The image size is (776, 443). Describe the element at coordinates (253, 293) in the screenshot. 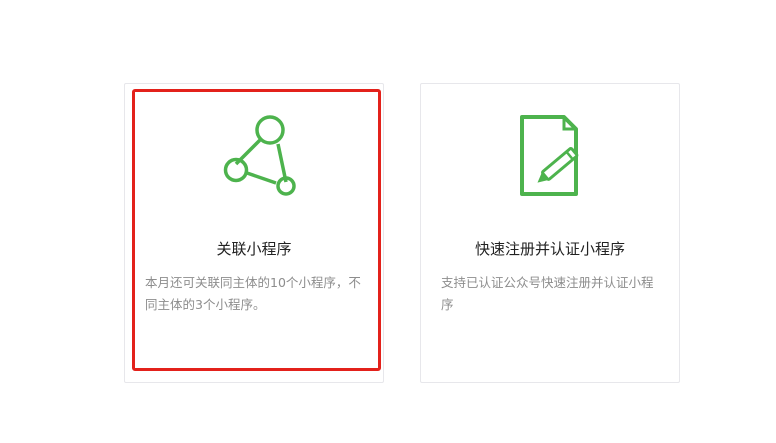

I see `card-description: 本月还可关联同主体的10个小程序，不同主体的3个小程序。` at that location.